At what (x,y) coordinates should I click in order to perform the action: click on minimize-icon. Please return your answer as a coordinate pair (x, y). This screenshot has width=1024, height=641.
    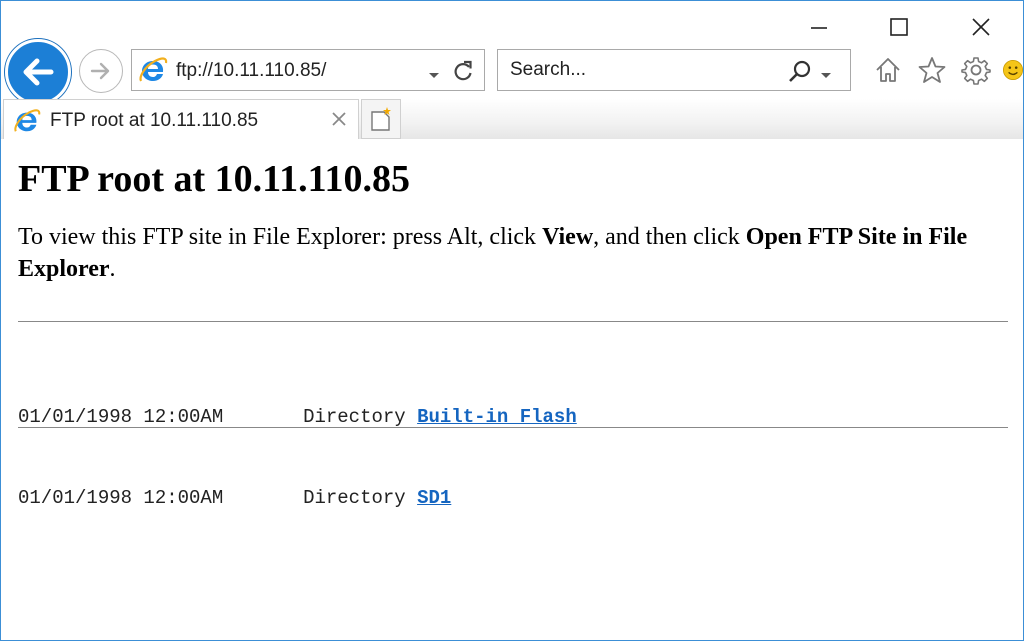
    Looking at the image, I should click on (819, 28).